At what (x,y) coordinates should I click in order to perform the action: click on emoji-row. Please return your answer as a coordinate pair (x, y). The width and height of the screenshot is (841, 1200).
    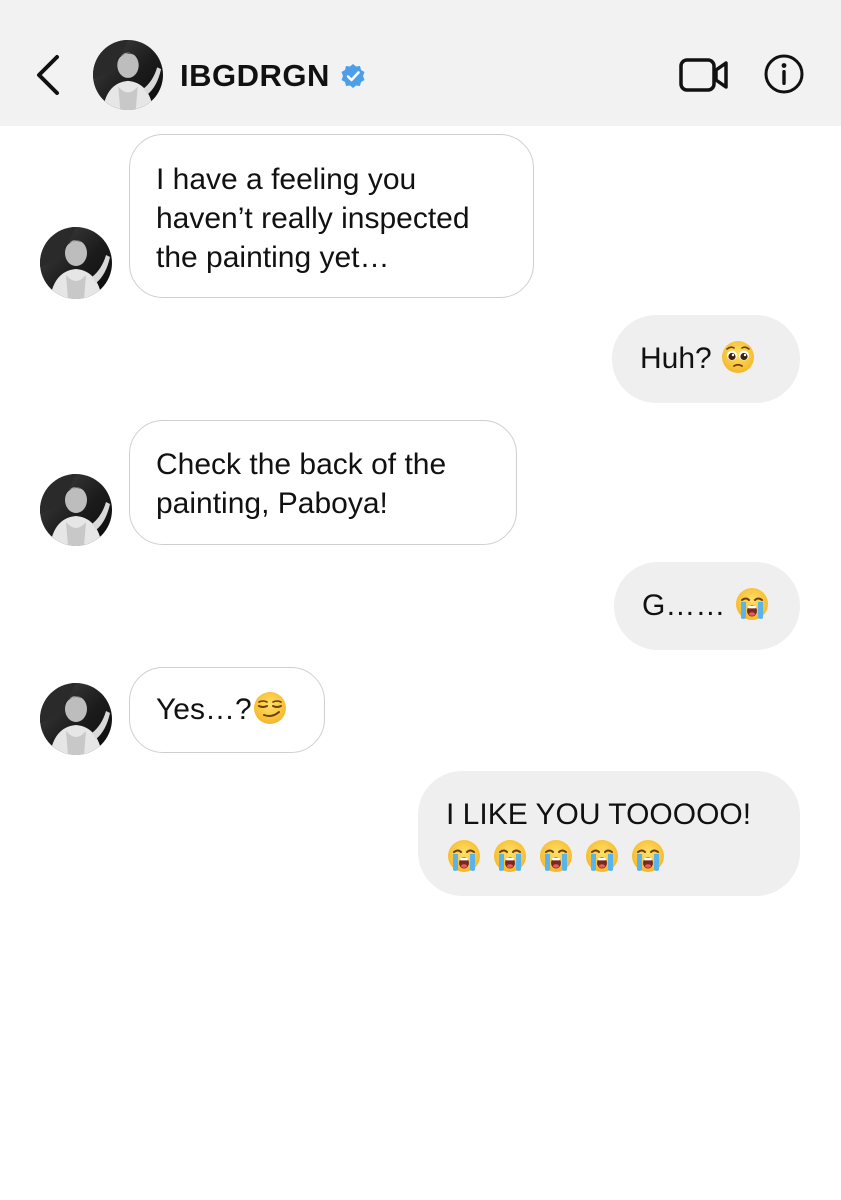
    Looking at the image, I should click on (609, 857).